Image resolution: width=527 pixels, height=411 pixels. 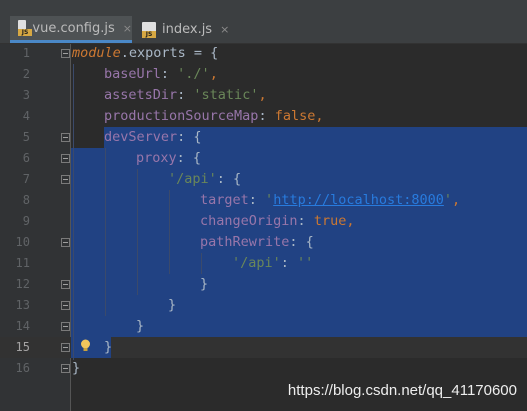 I want to click on code-line: pathRewrite: {, so click(x=263, y=242).